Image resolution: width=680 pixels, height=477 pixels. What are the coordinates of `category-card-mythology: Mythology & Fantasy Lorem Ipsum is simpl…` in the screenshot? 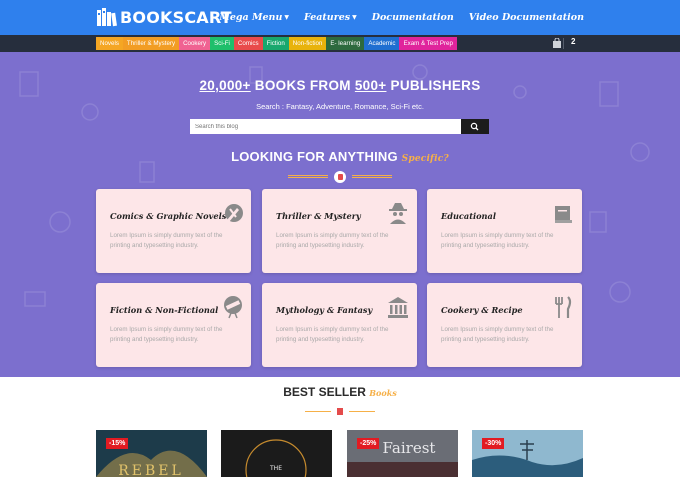 It's located at (339, 325).